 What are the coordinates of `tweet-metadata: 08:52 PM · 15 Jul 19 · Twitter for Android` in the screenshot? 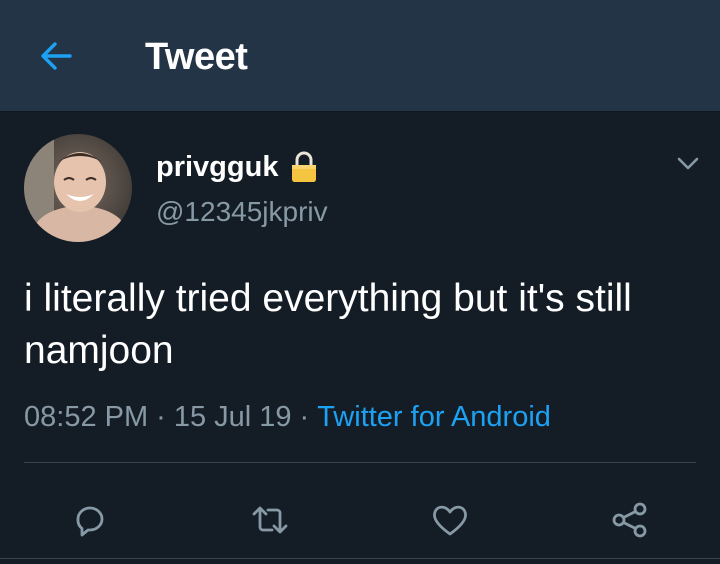 It's located at (287, 417).